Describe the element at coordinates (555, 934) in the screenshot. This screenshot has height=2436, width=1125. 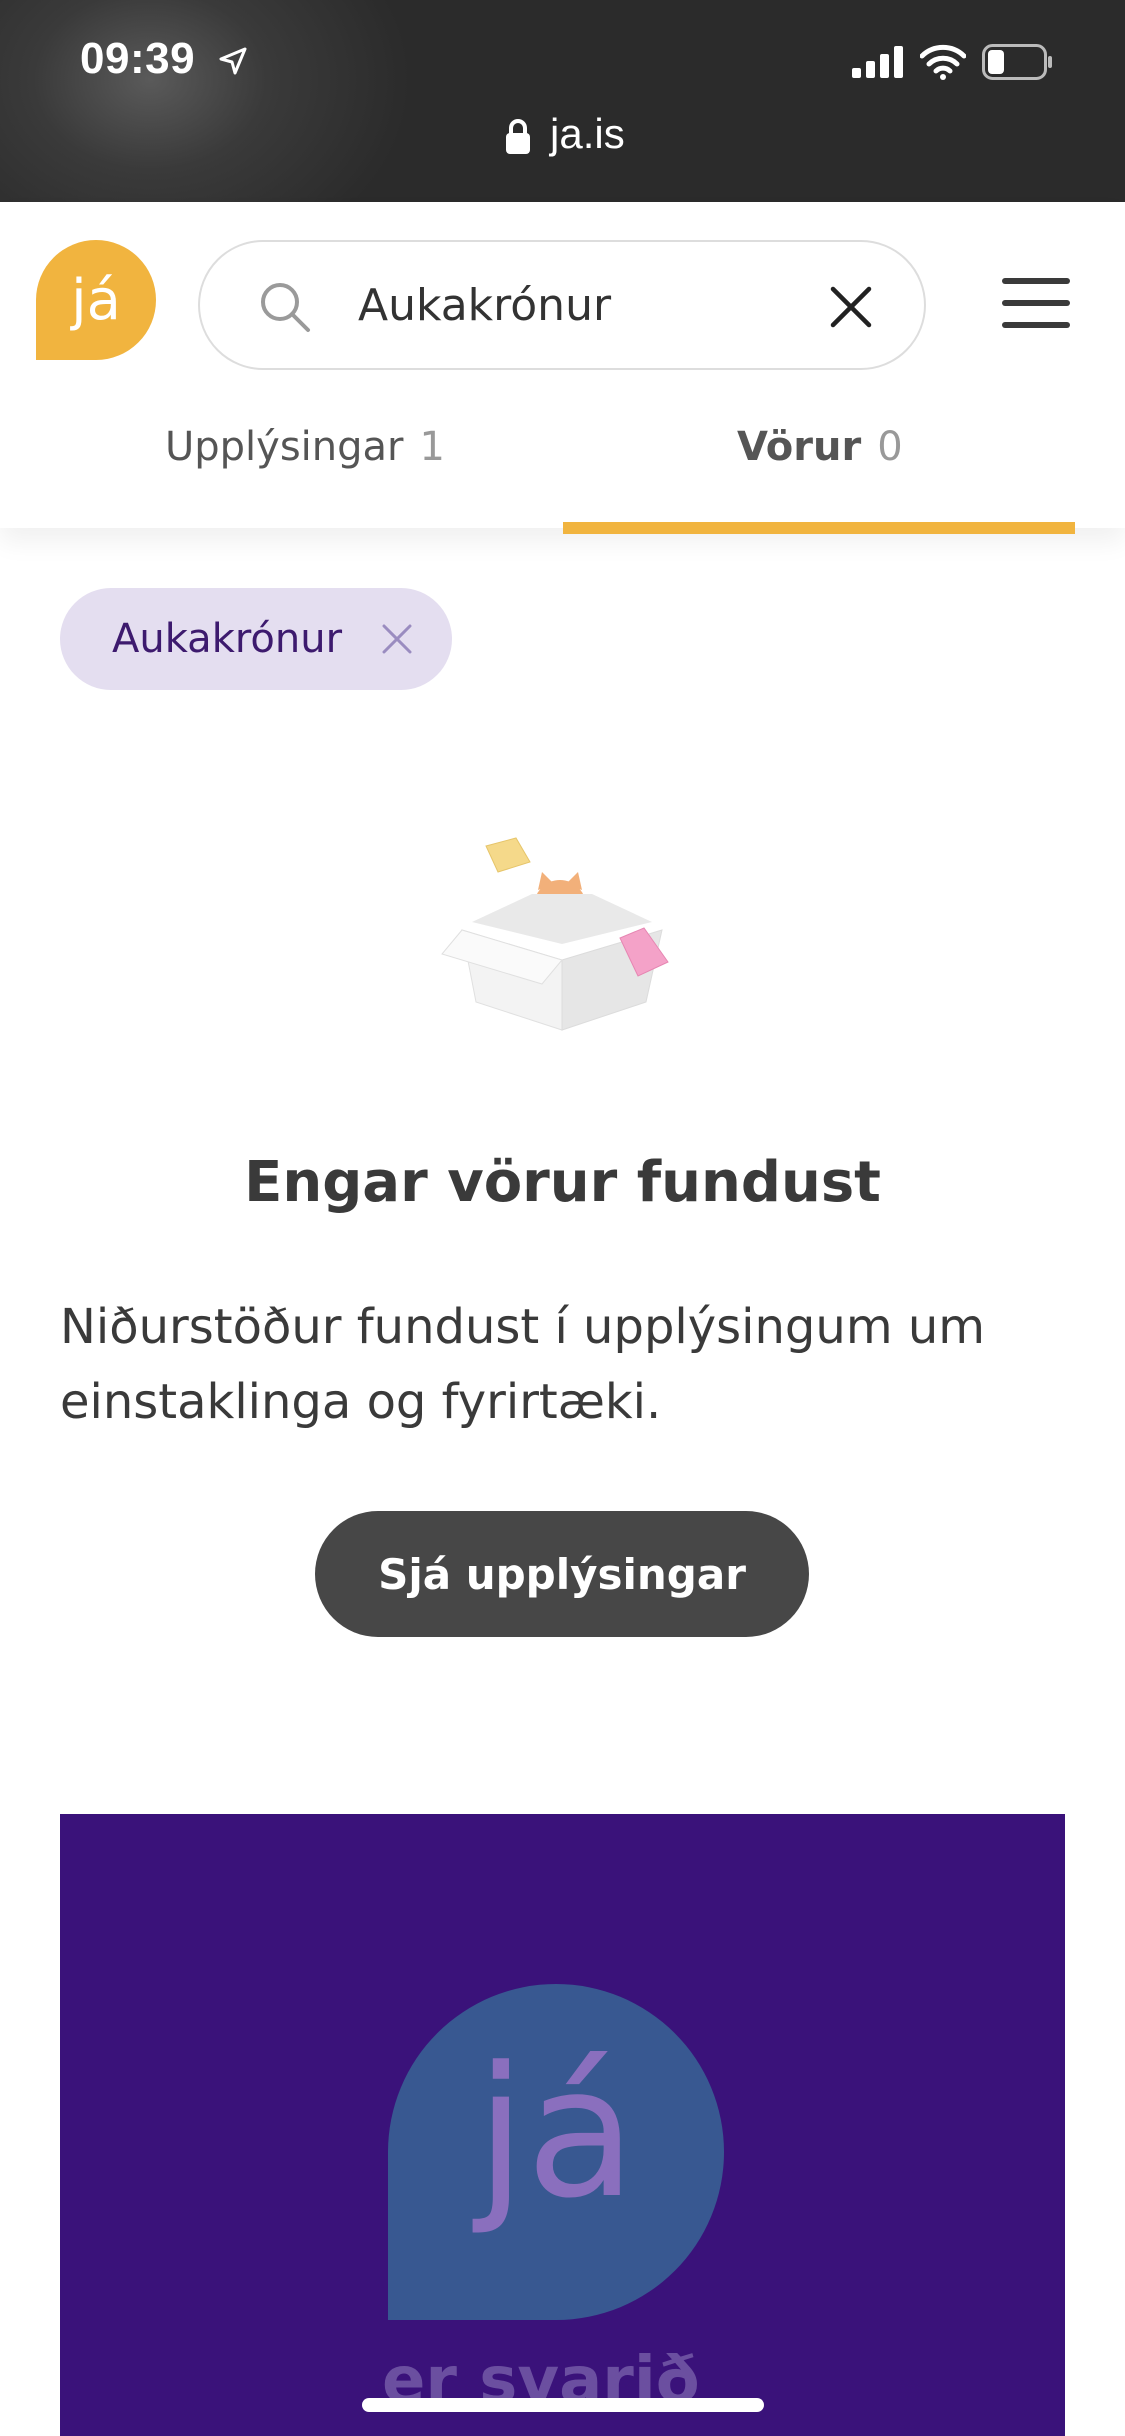
I see `empty-box-cat-illustration` at that location.